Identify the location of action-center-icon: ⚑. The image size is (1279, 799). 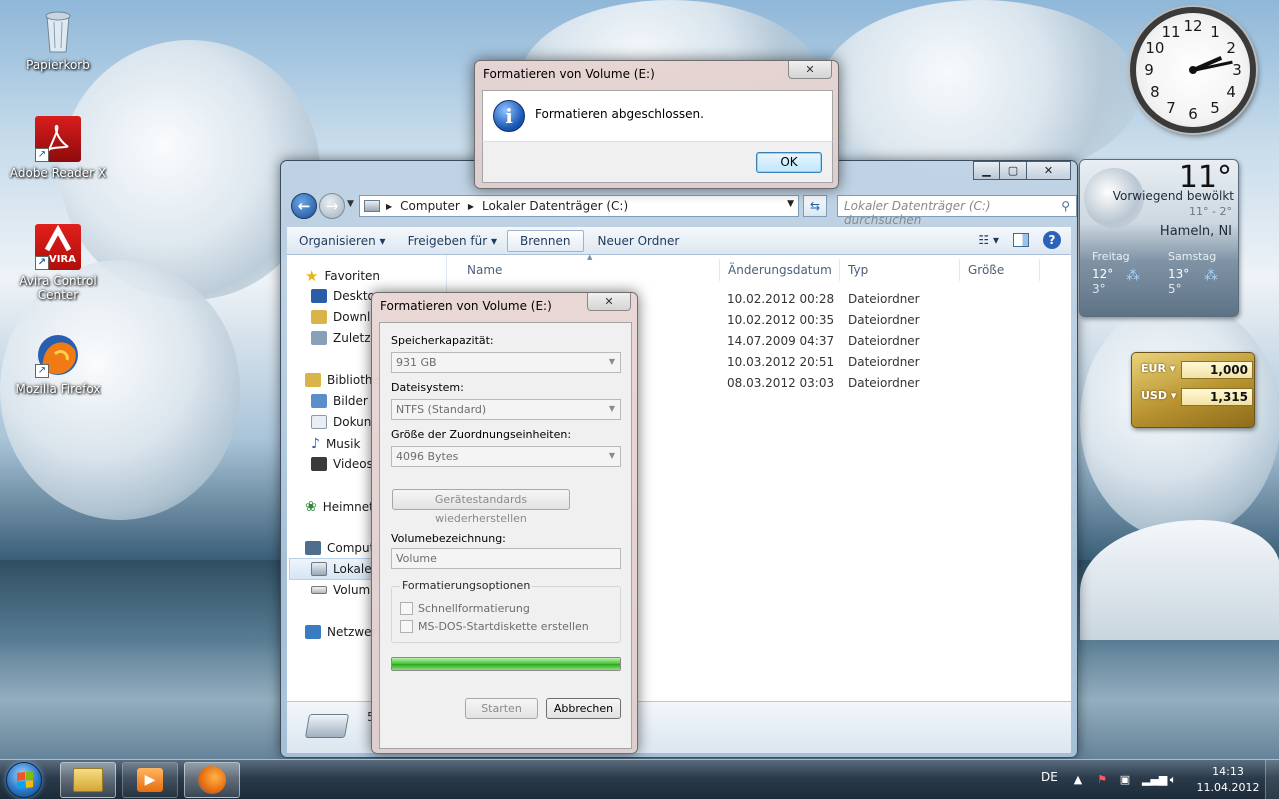
(1102, 780).